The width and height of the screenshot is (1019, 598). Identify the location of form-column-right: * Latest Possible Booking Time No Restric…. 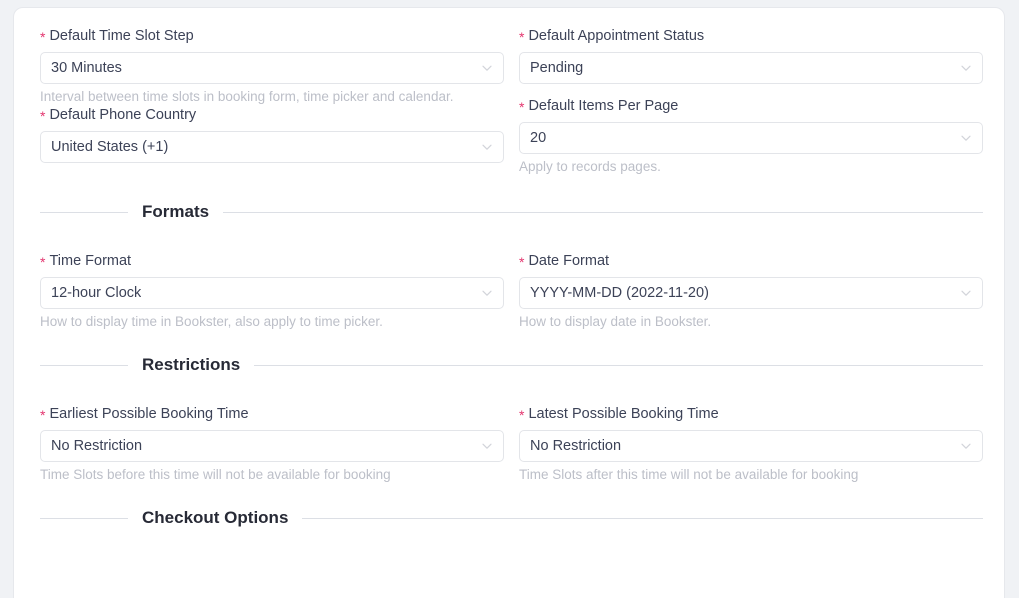
(751, 443).